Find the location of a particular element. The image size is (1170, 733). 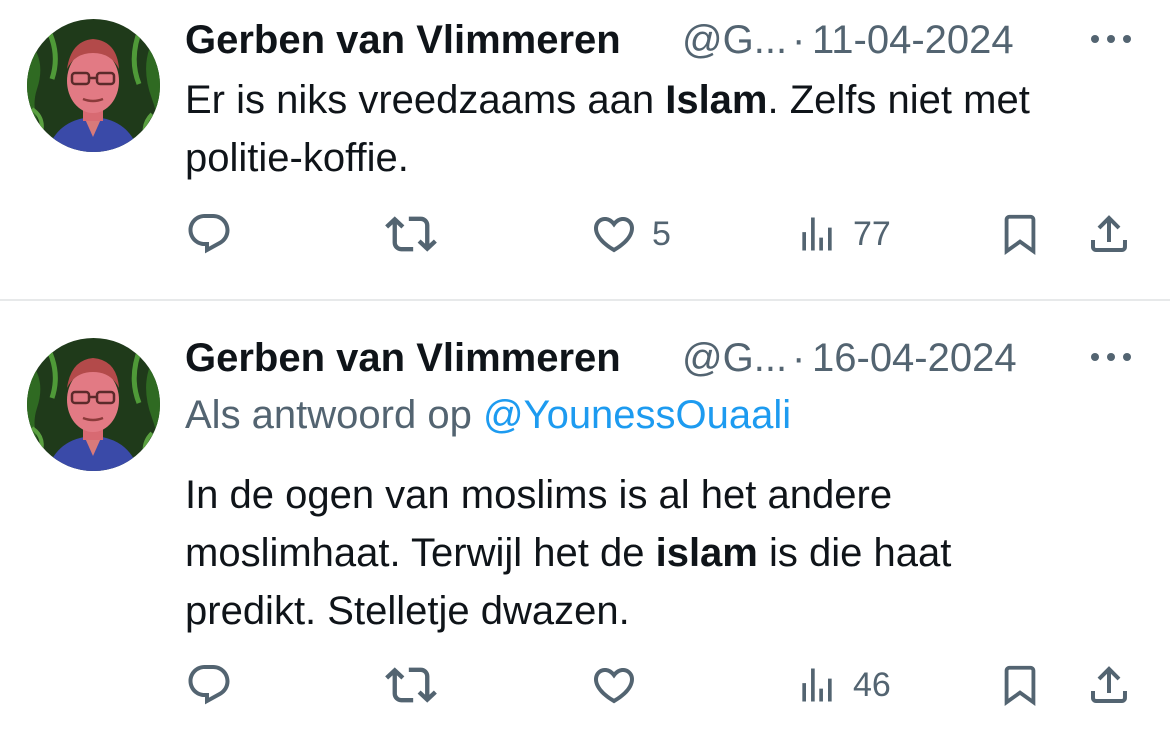

text-span: is die haat is located at coordinates (854, 553).